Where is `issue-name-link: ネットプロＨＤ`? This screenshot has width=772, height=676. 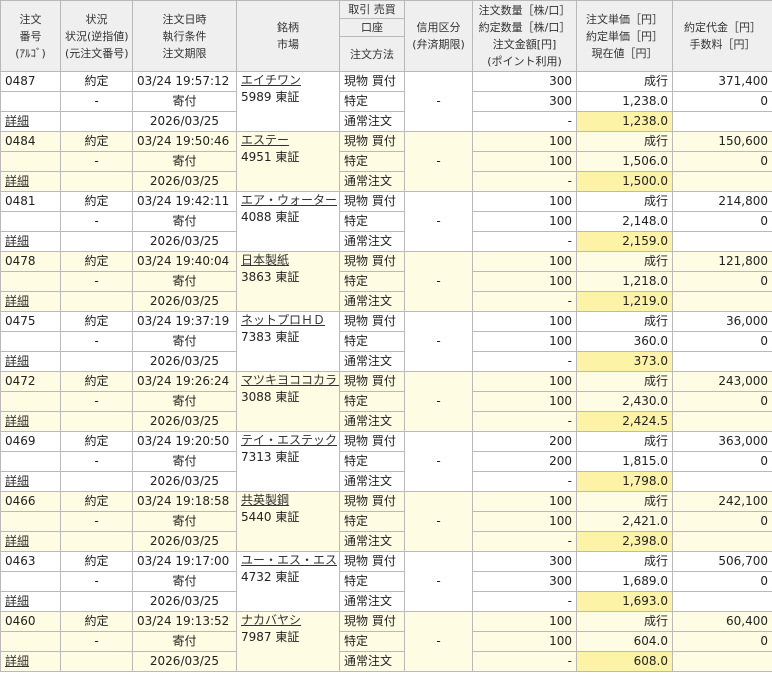
issue-name-link: ネットプロＨＤ is located at coordinates (283, 320).